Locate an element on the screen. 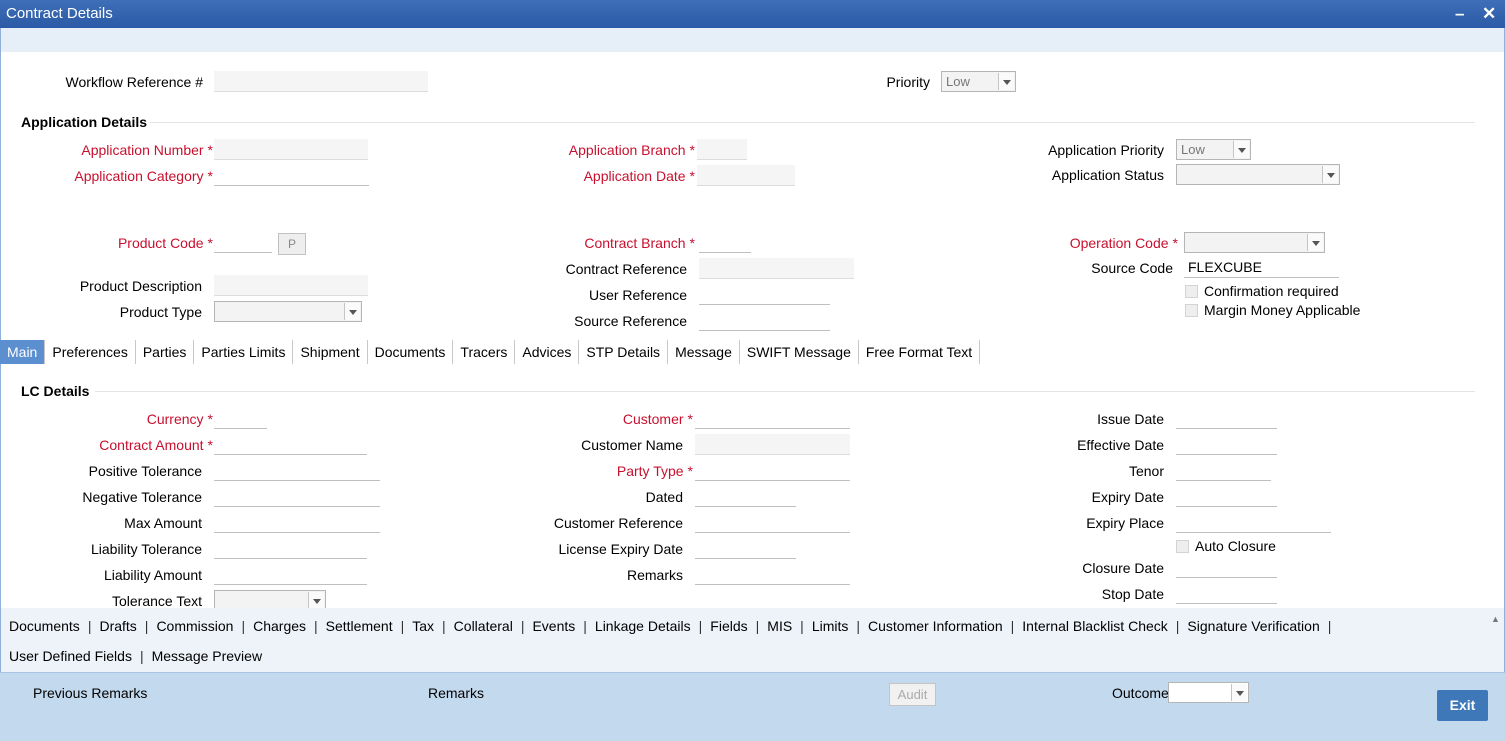 Image resolution: width=1505 pixels, height=741 pixels. license-expiry-date-input is located at coordinates (745, 548).